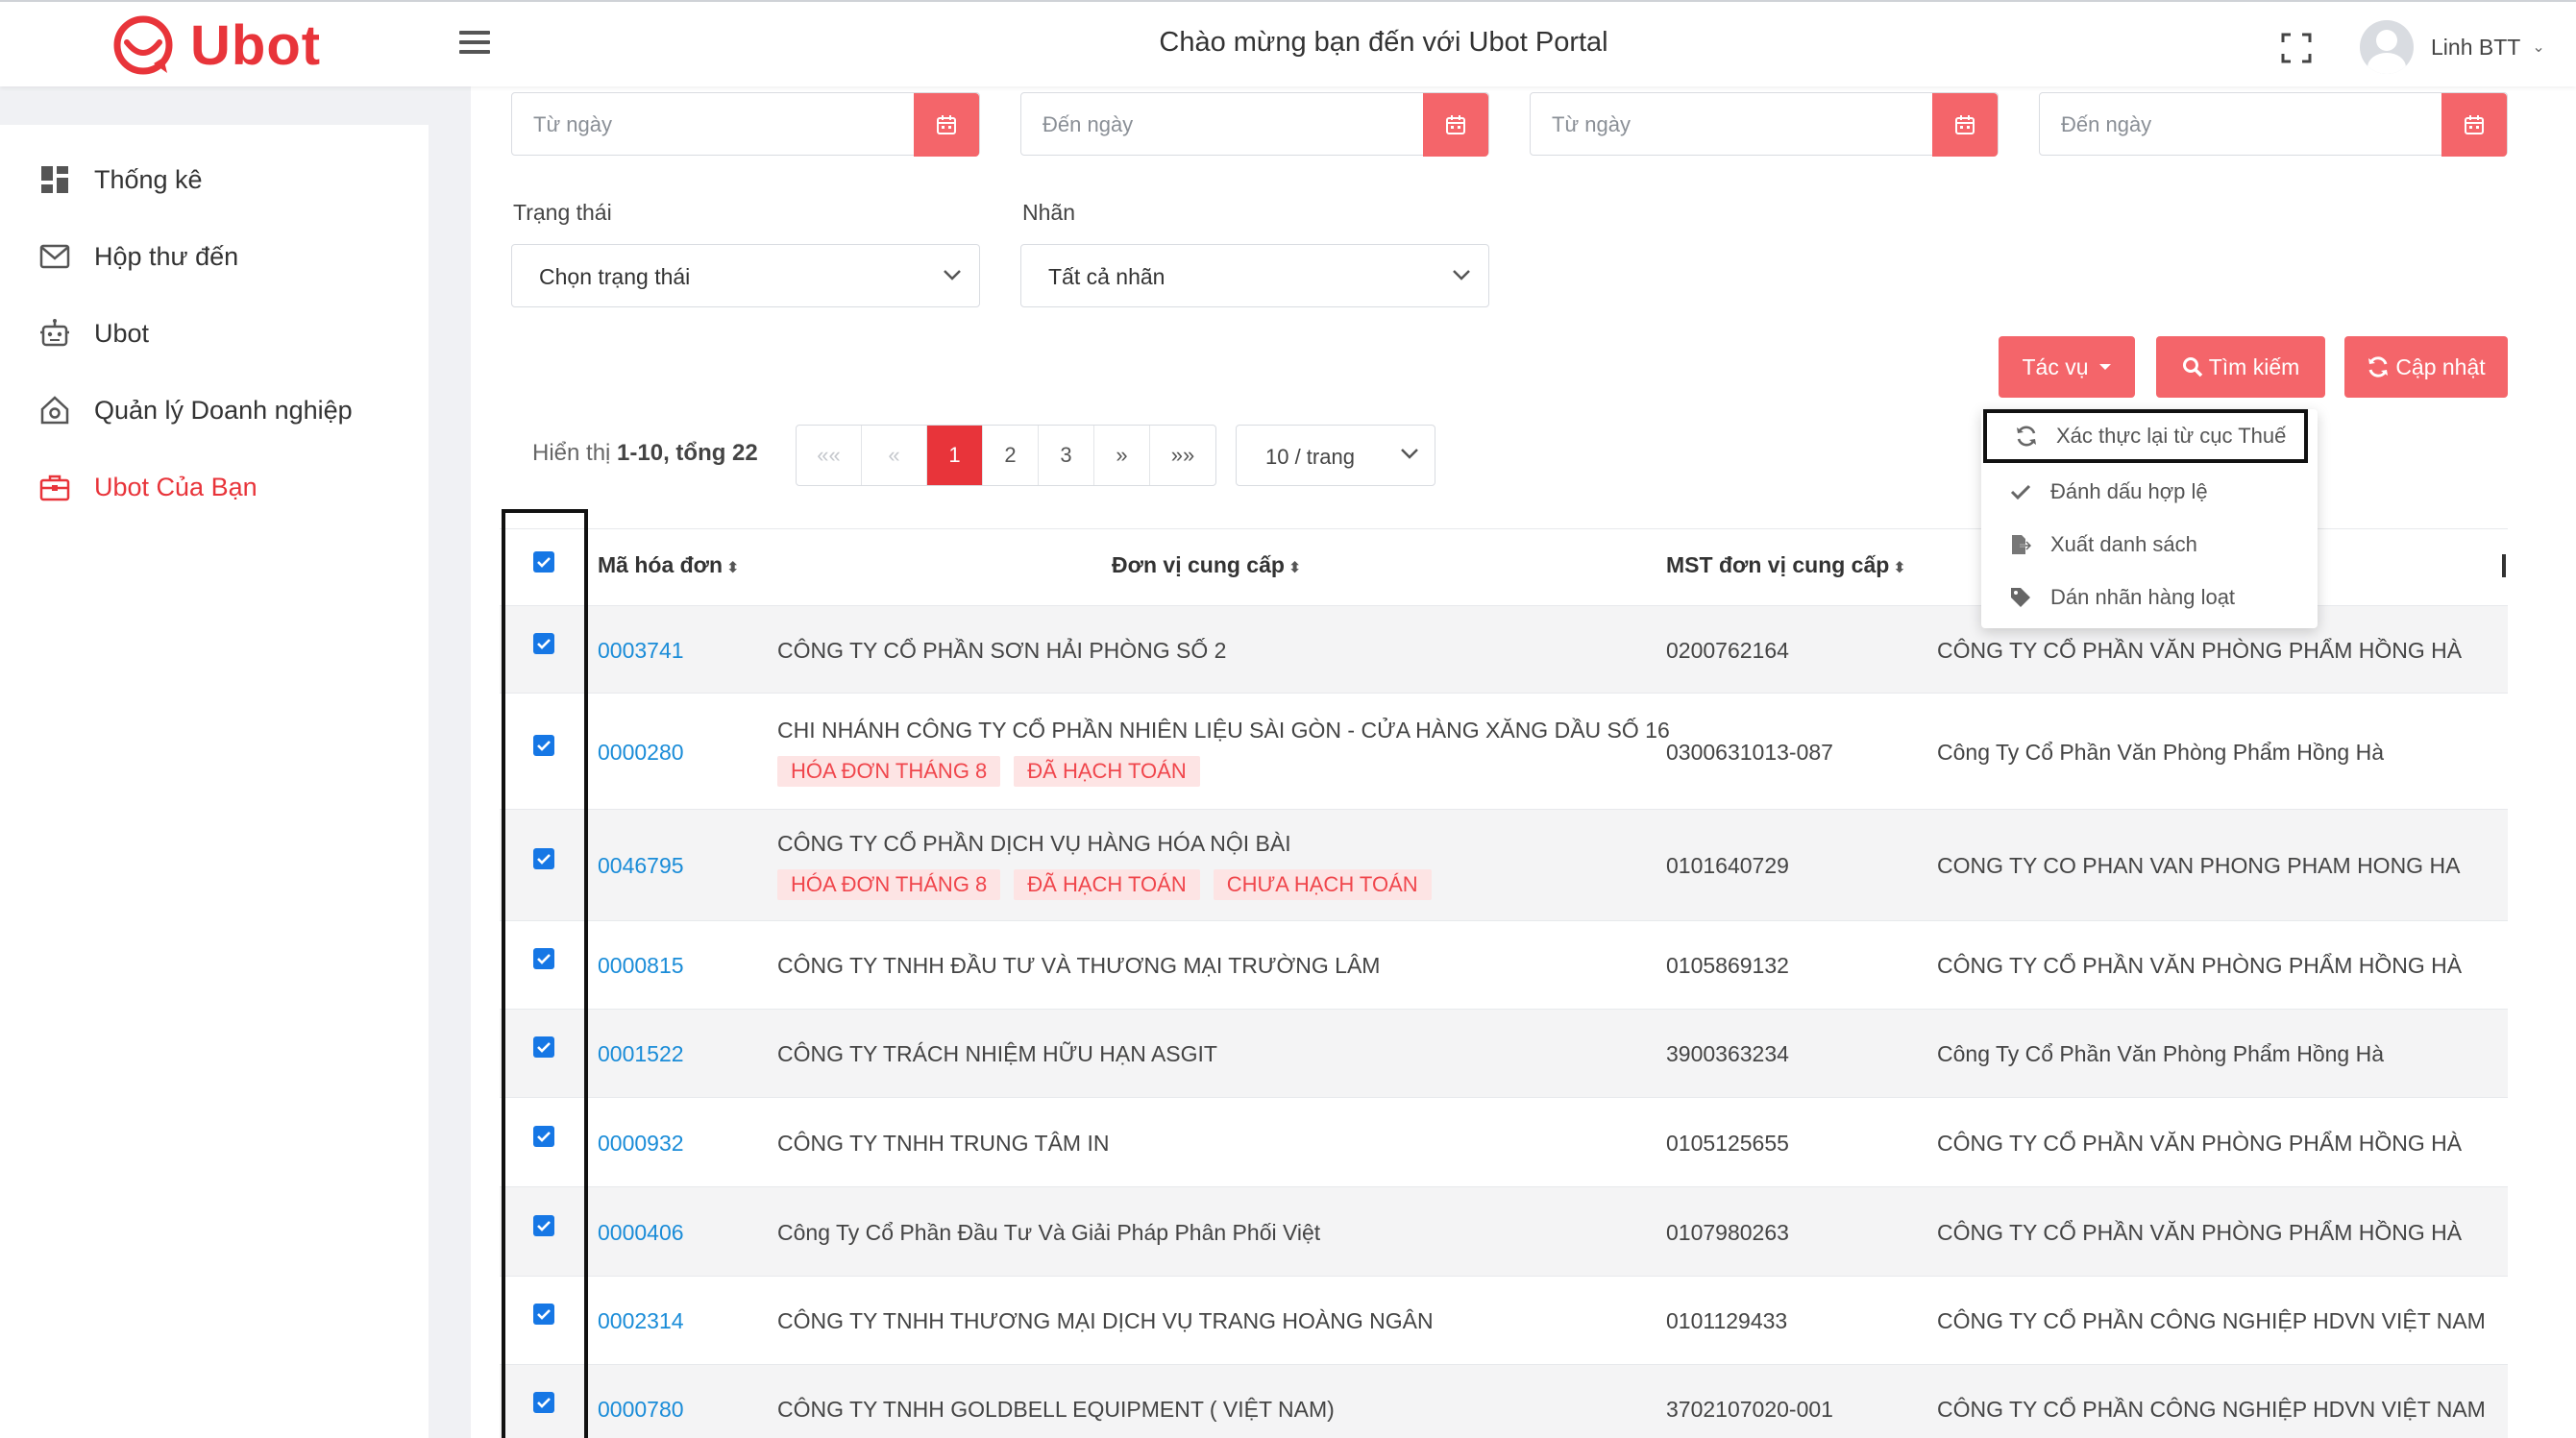 The height and width of the screenshot is (1438, 2576). What do you see at coordinates (2504, 565) in the screenshot?
I see `column-divider` at bounding box center [2504, 565].